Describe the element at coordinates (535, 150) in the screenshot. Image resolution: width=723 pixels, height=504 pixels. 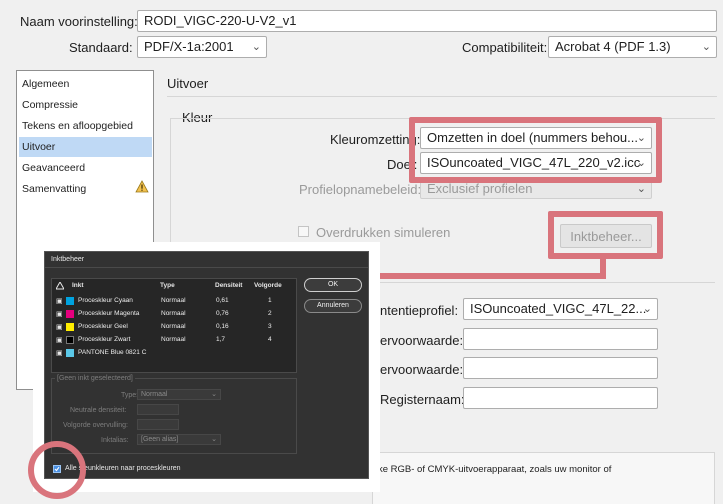
I see `highlight-conversion-target` at that location.